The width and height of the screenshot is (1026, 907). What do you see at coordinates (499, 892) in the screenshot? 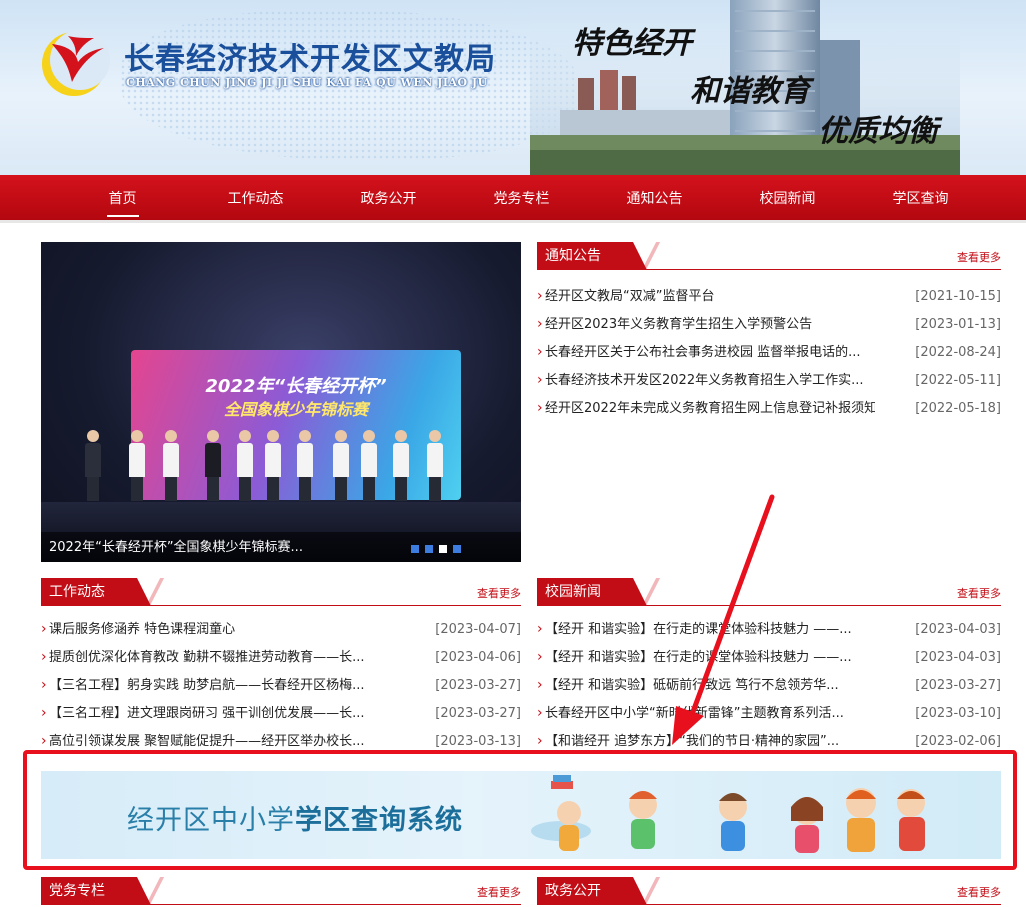
I see `party-more-link: 查看更多` at bounding box center [499, 892].